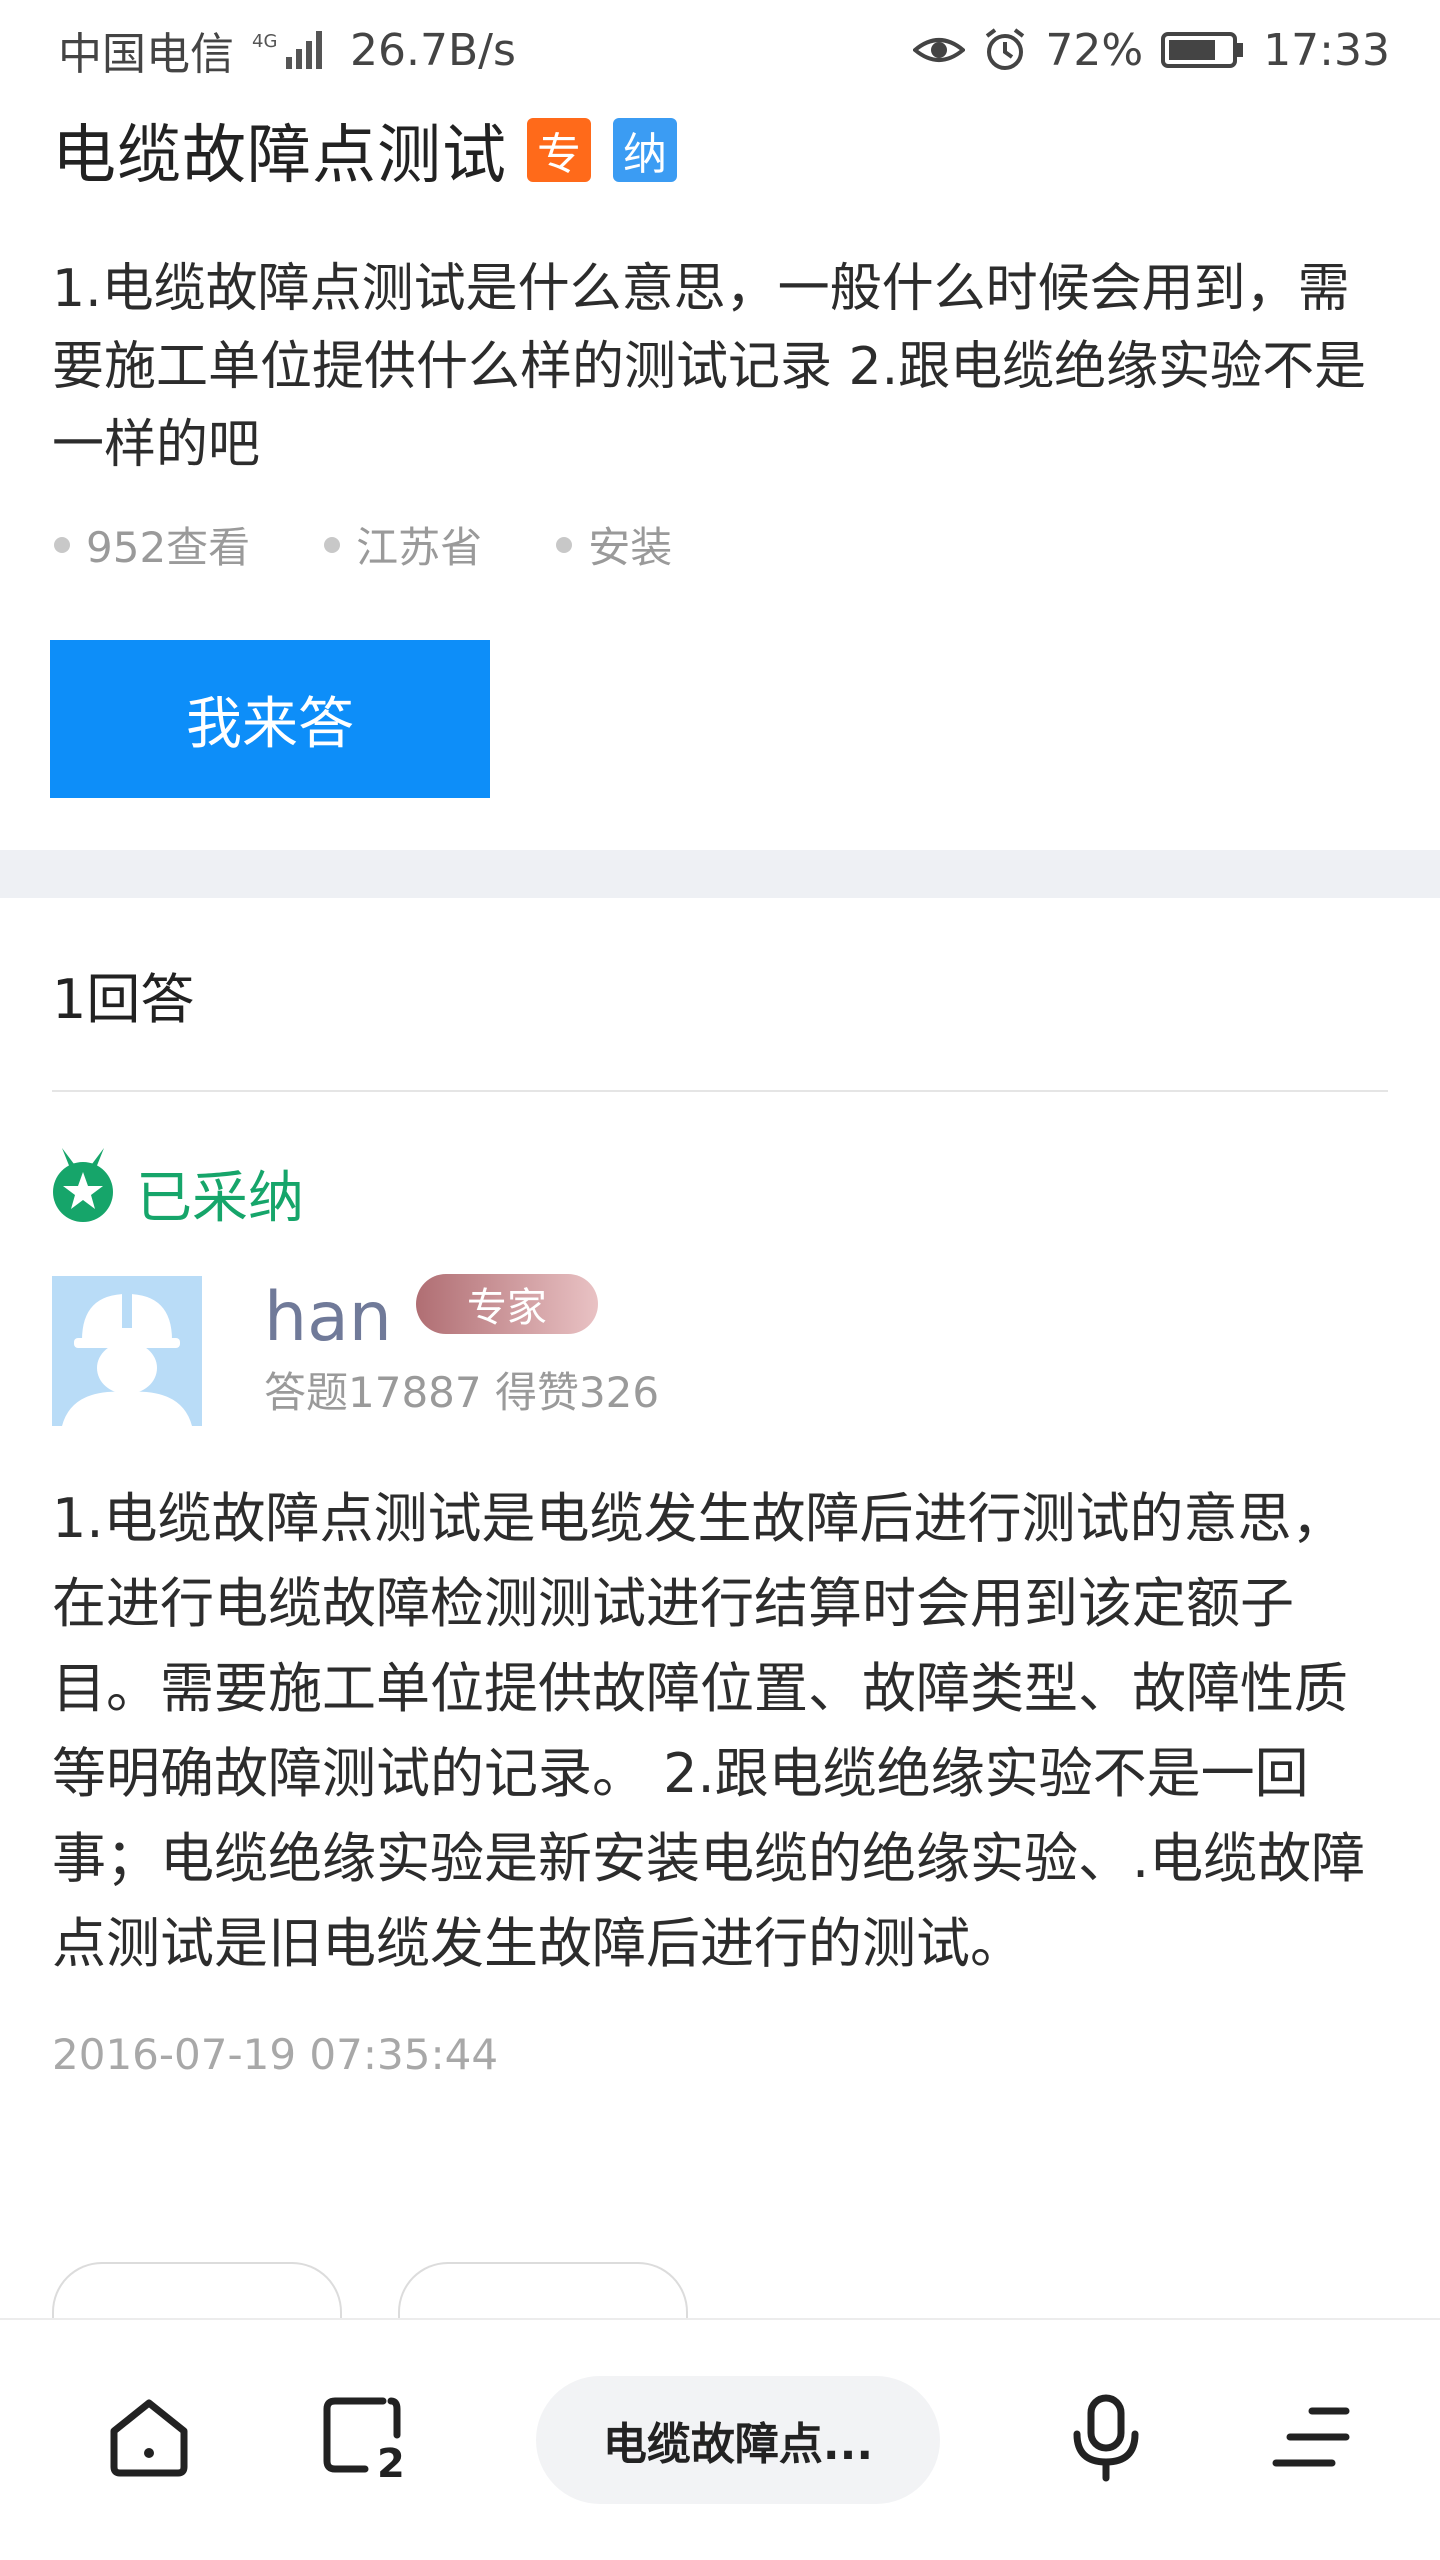 The width and height of the screenshot is (1440, 2560). What do you see at coordinates (720, 874) in the screenshot?
I see `section-divider` at bounding box center [720, 874].